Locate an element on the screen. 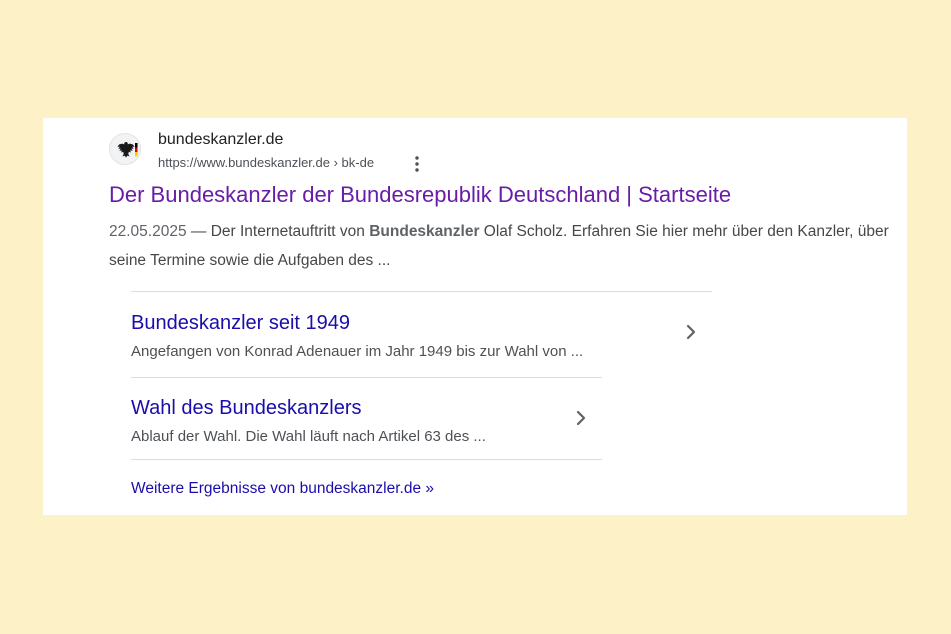 Image resolution: width=951 pixels, height=634 pixels. german-eagle-icon is located at coordinates (125, 149).